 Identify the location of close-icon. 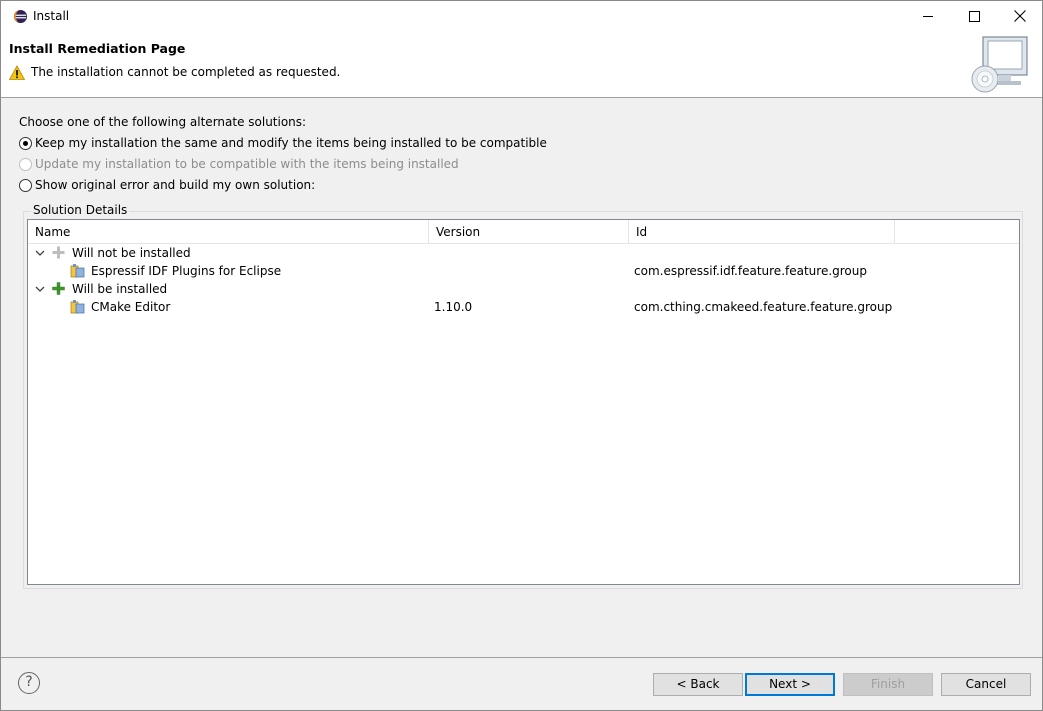
(1020, 16).